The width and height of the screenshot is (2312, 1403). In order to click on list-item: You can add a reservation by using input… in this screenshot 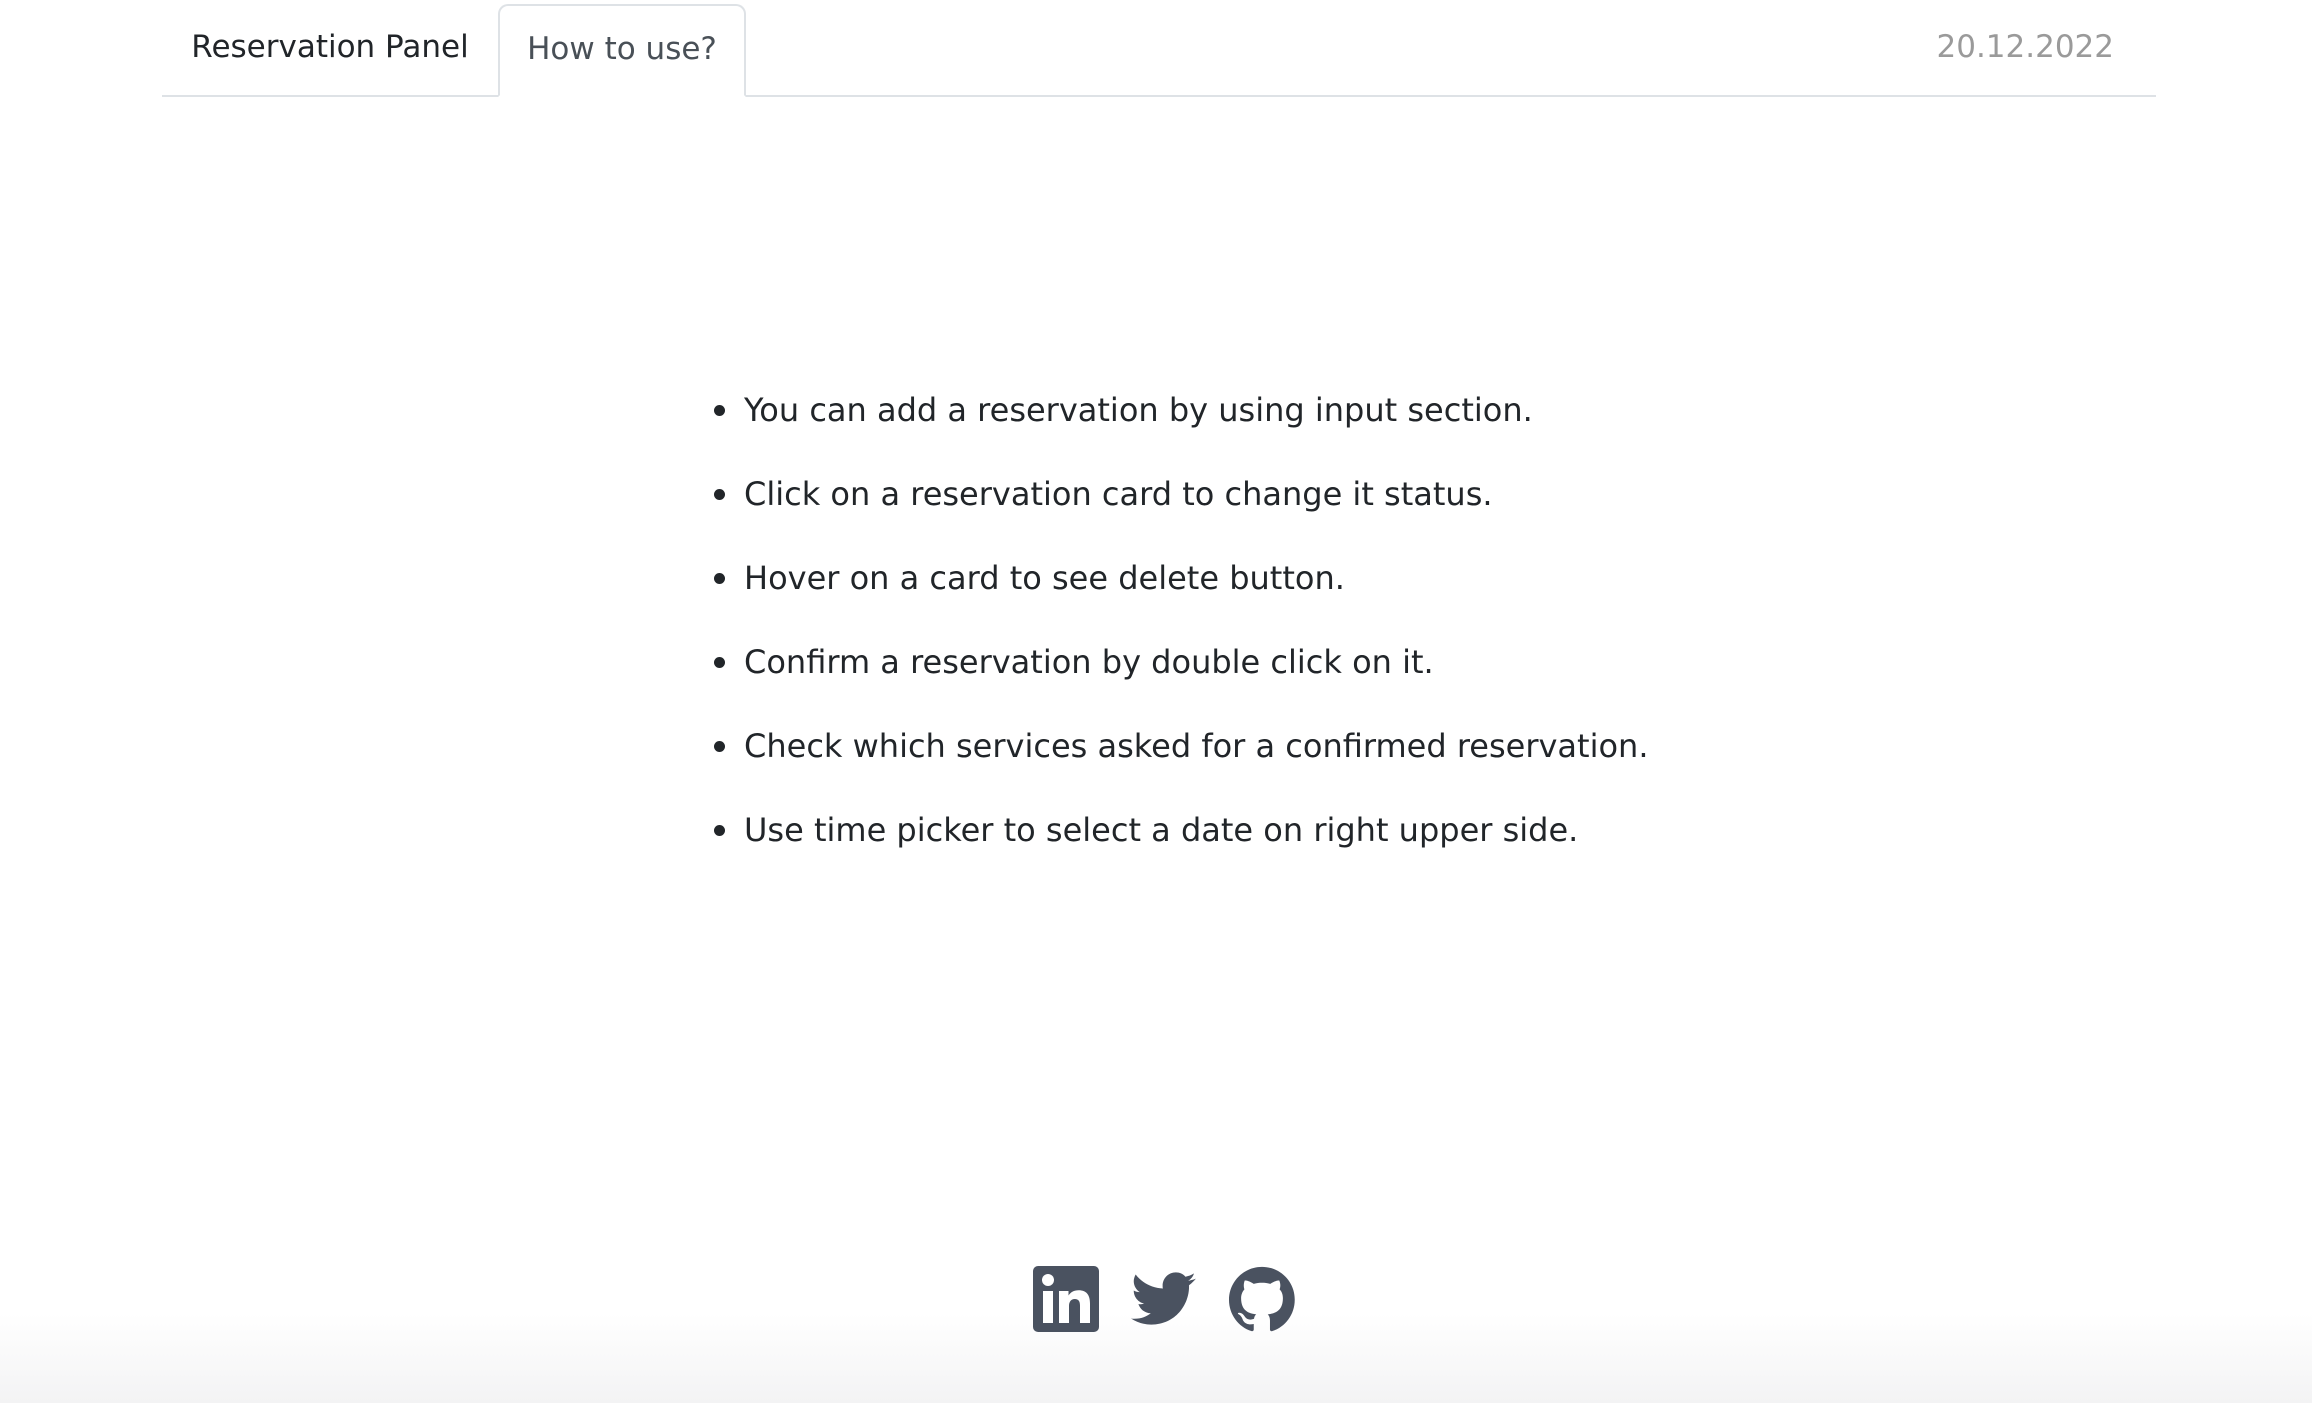, I will do `click(1208, 406)`.